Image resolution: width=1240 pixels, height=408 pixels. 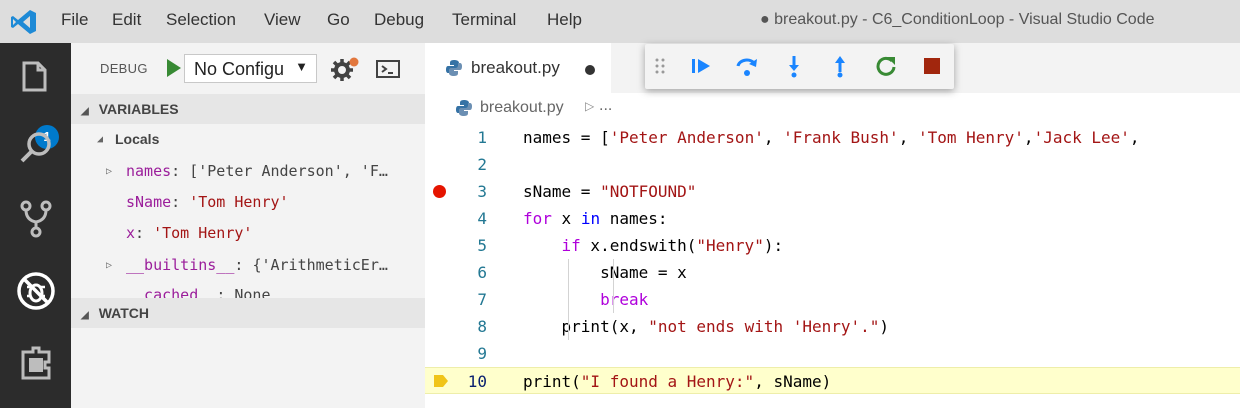 I want to click on files-icon, so click(x=36, y=77).